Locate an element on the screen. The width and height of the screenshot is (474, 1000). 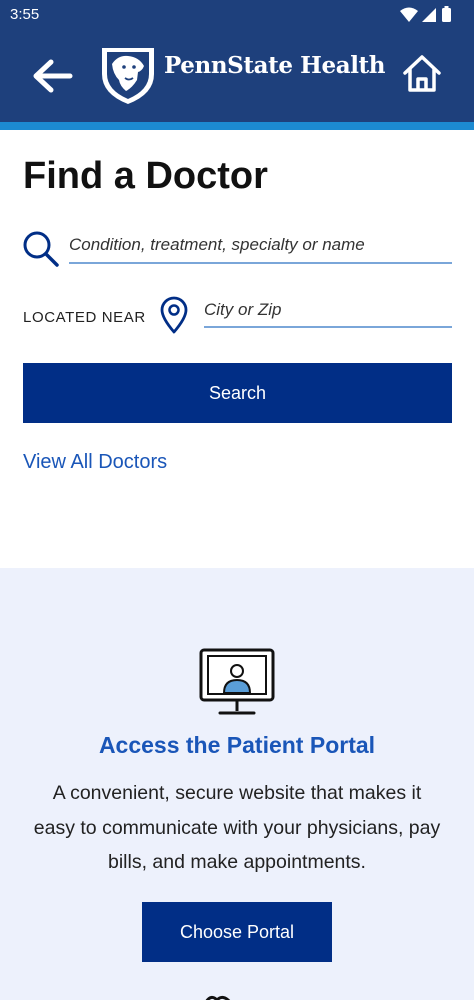
search-button: Search is located at coordinates (237, 393).